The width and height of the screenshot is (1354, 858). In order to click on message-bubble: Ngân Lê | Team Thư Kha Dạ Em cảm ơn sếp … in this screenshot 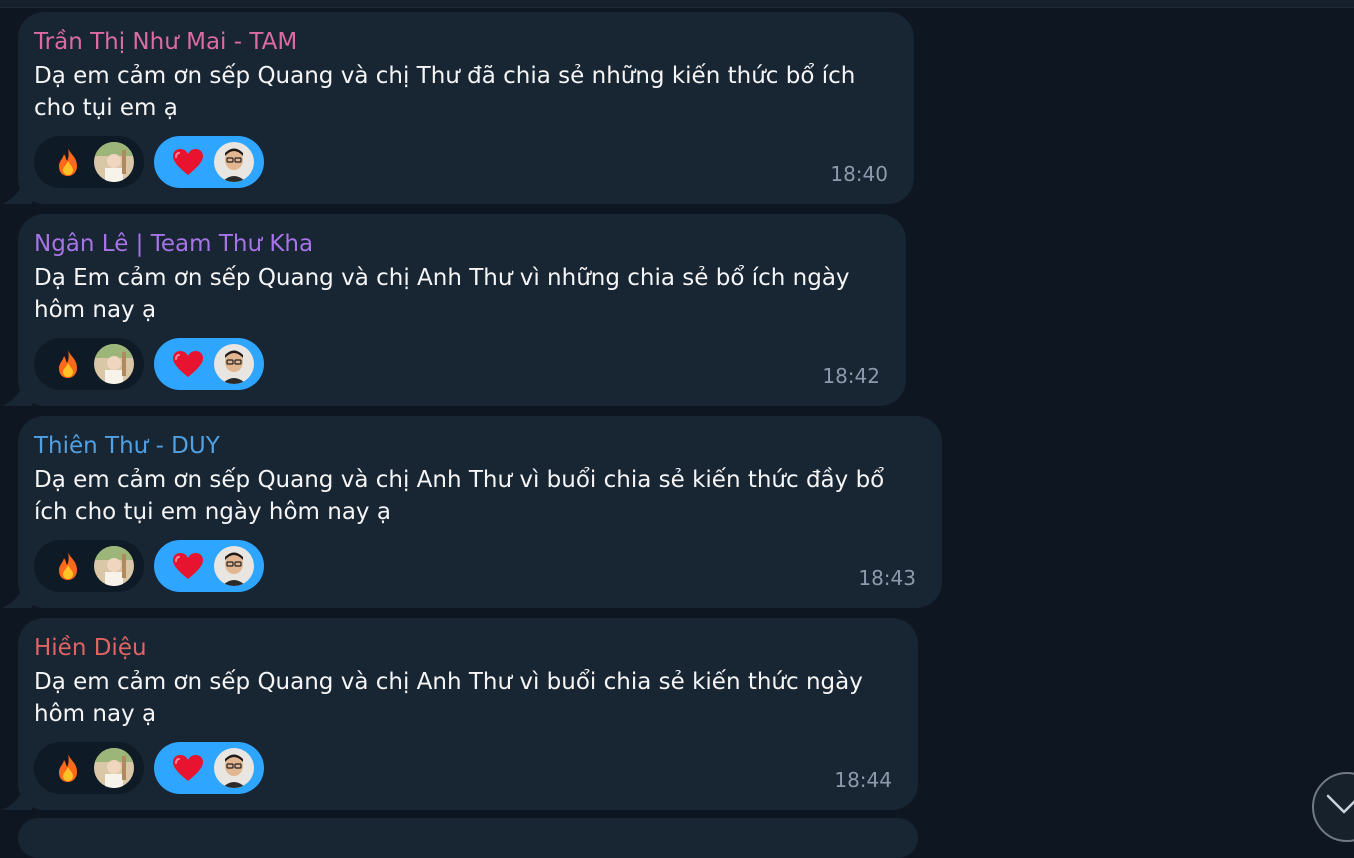, I will do `click(454, 310)`.